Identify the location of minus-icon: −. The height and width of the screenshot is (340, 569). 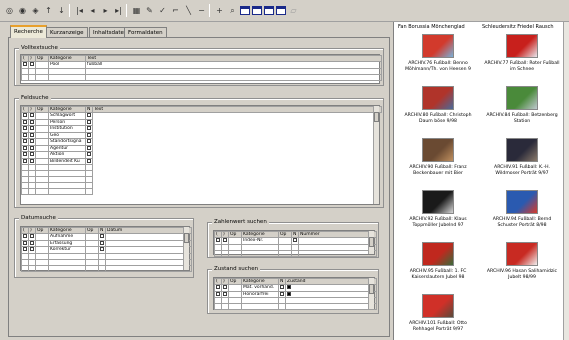
(201, 10).